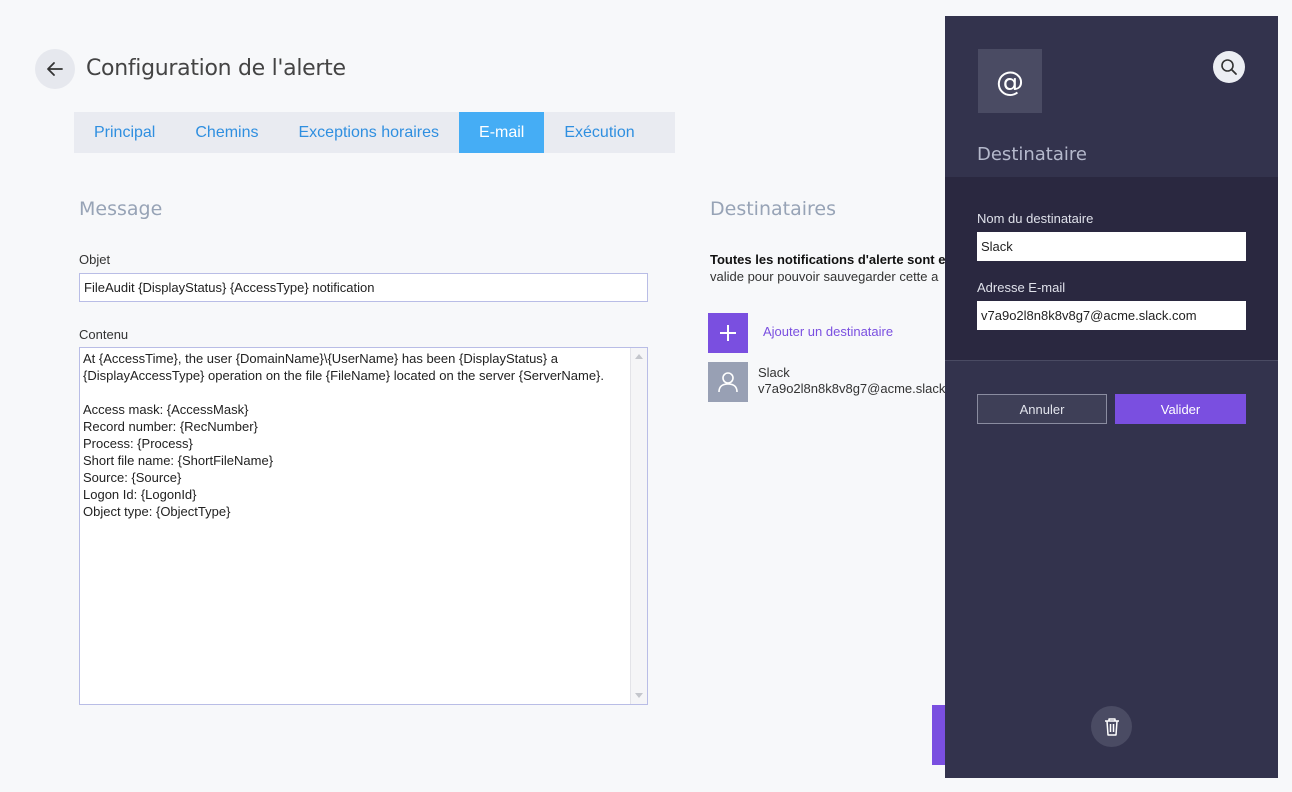  I want to click on add-recipient-button, so click(728, 333).